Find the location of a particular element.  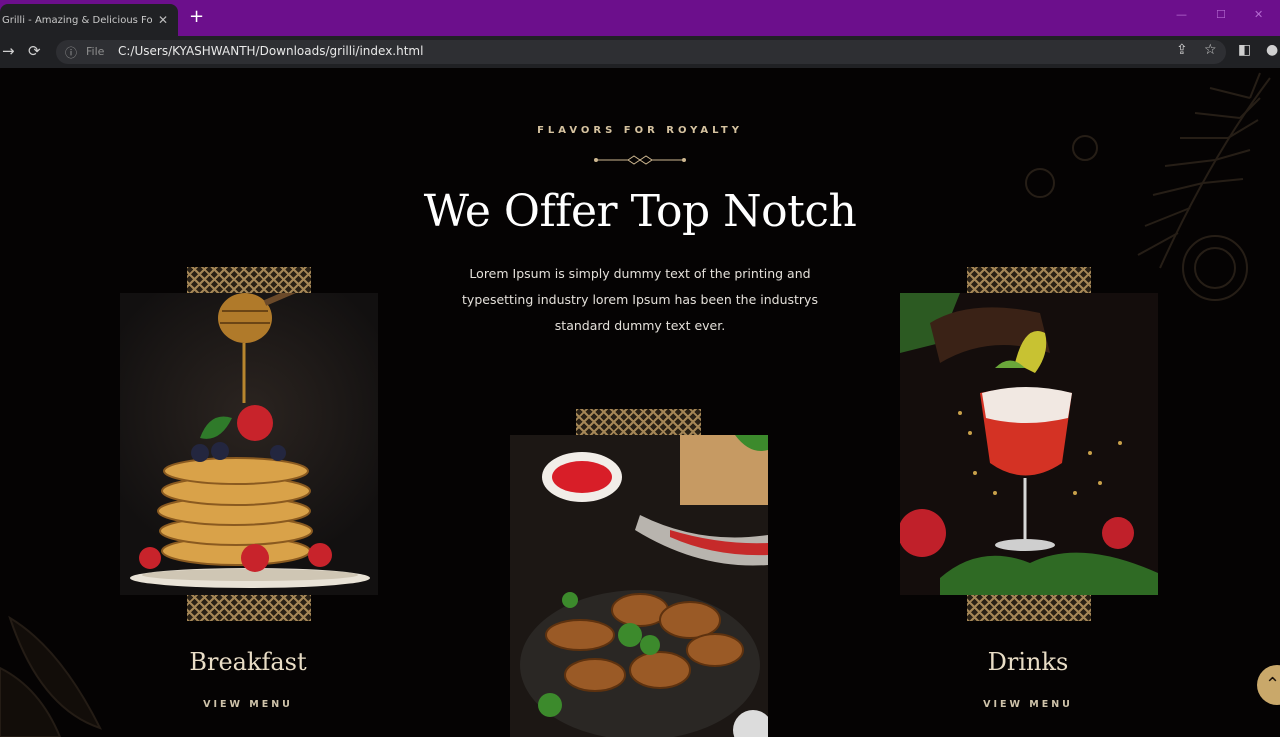

profile-icon: ● is located at coordinates (1272, 50).